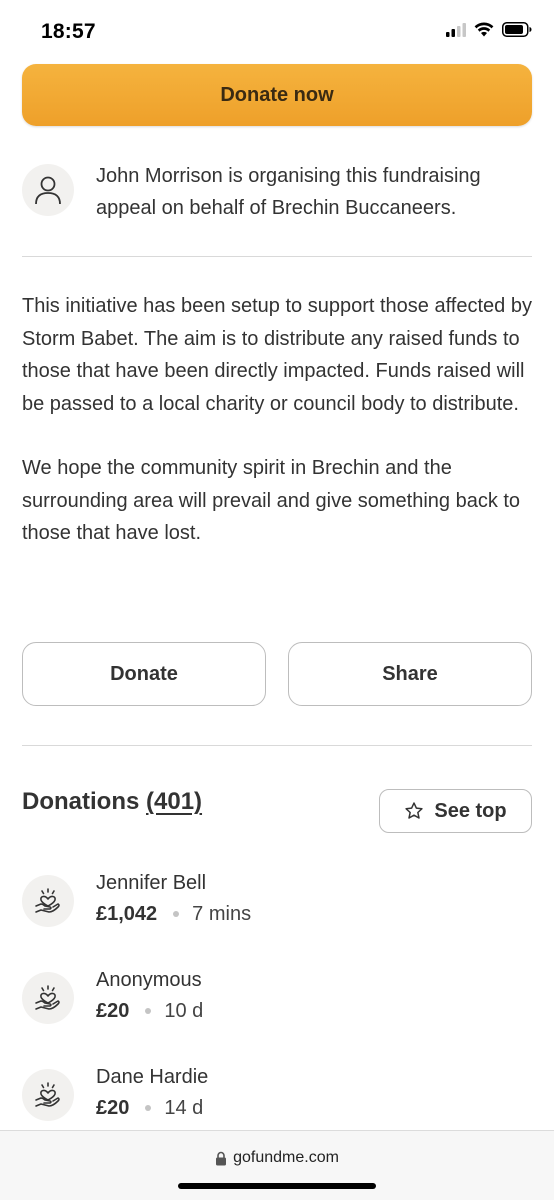 The width and height of the screenshot is (554, 1200). Describe the element at coordinates (277, 997) in the screenshot. I see `donation-item: Anonymous £20 10 d` at that location.